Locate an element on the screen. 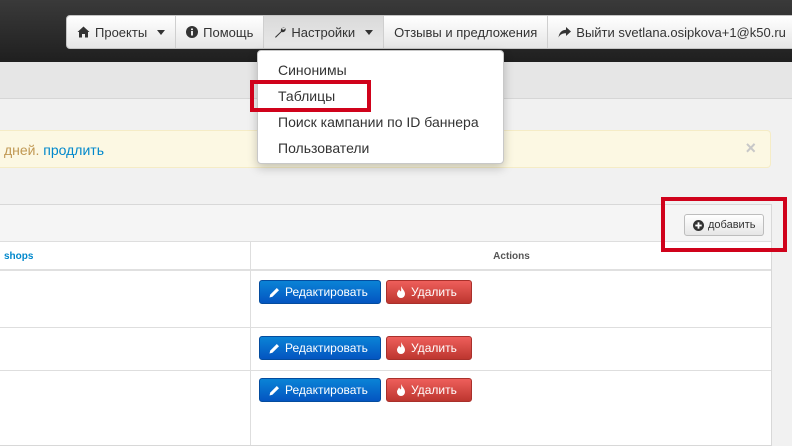 The image size is (792, 446). alert-message: дней. продлить is located at coordinates (54, 150).